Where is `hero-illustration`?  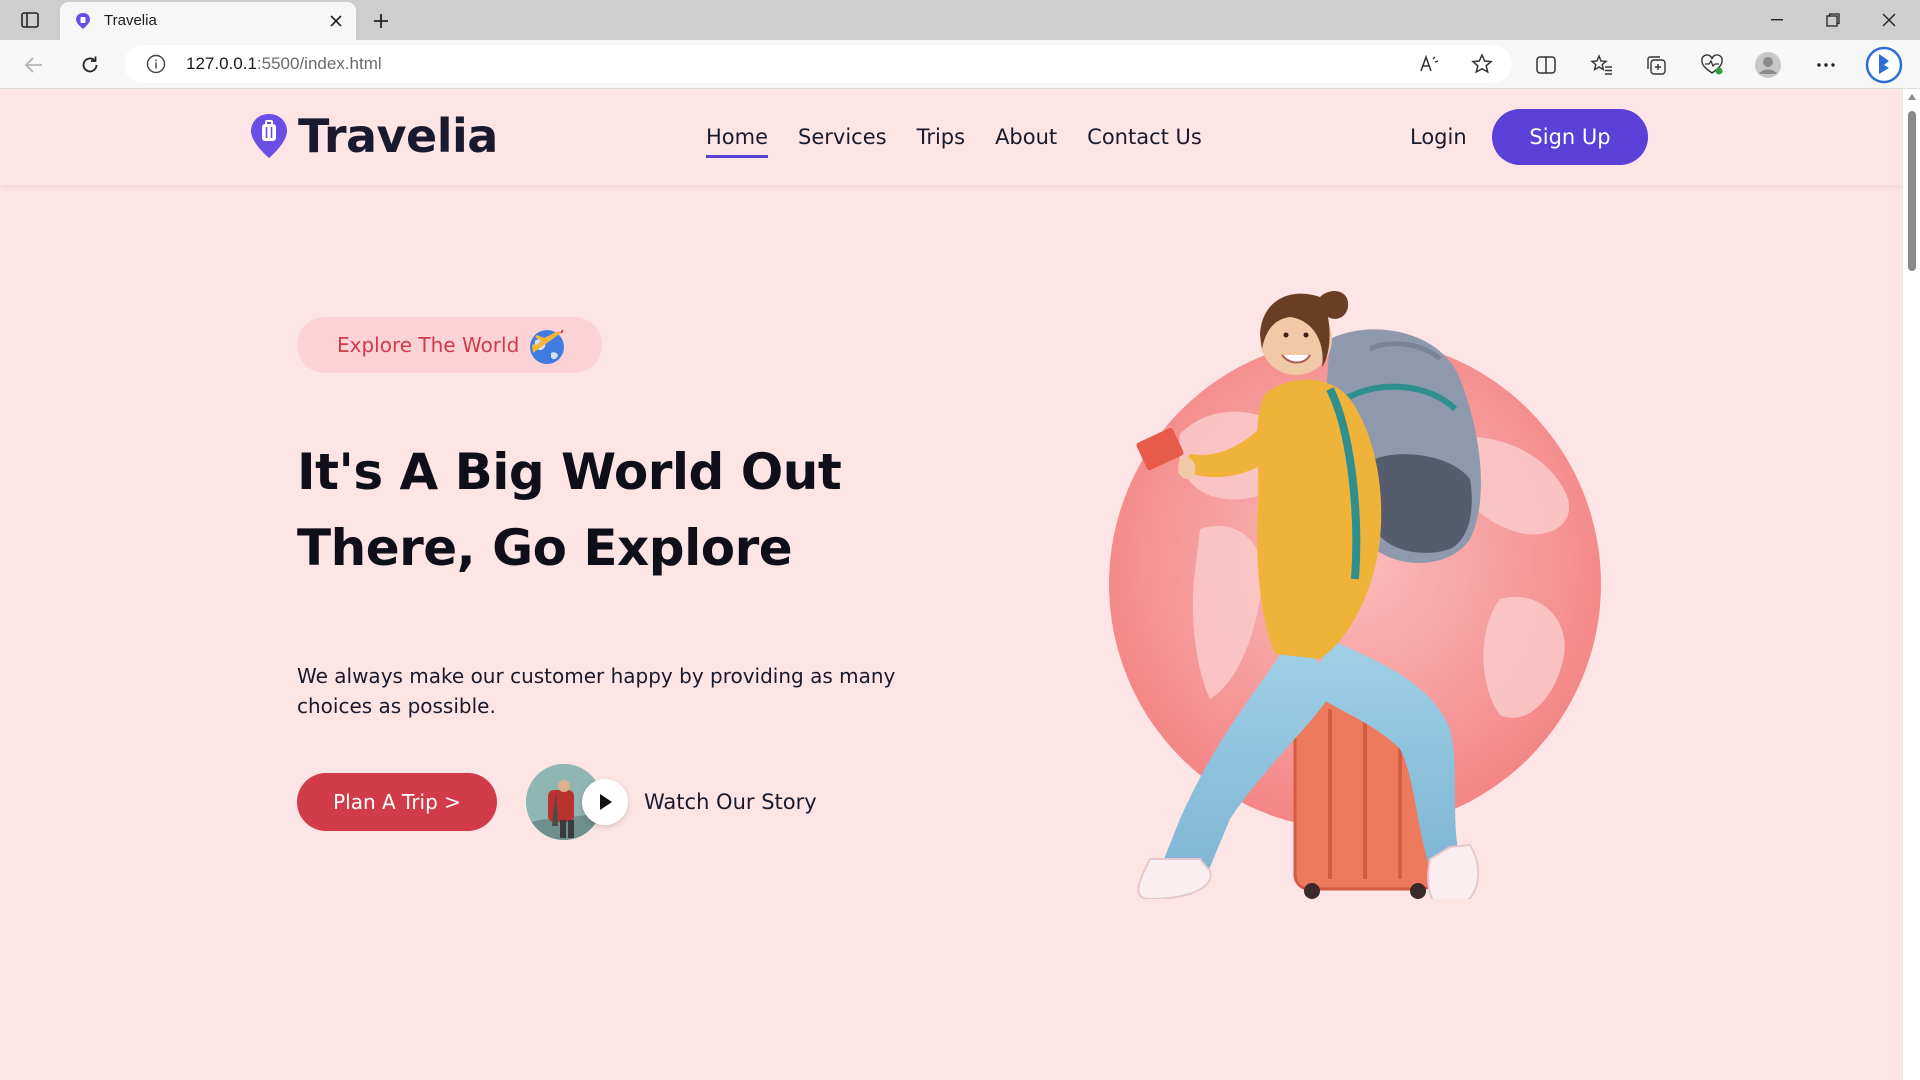
hero-illustration is located at coordinates (1355, 595).